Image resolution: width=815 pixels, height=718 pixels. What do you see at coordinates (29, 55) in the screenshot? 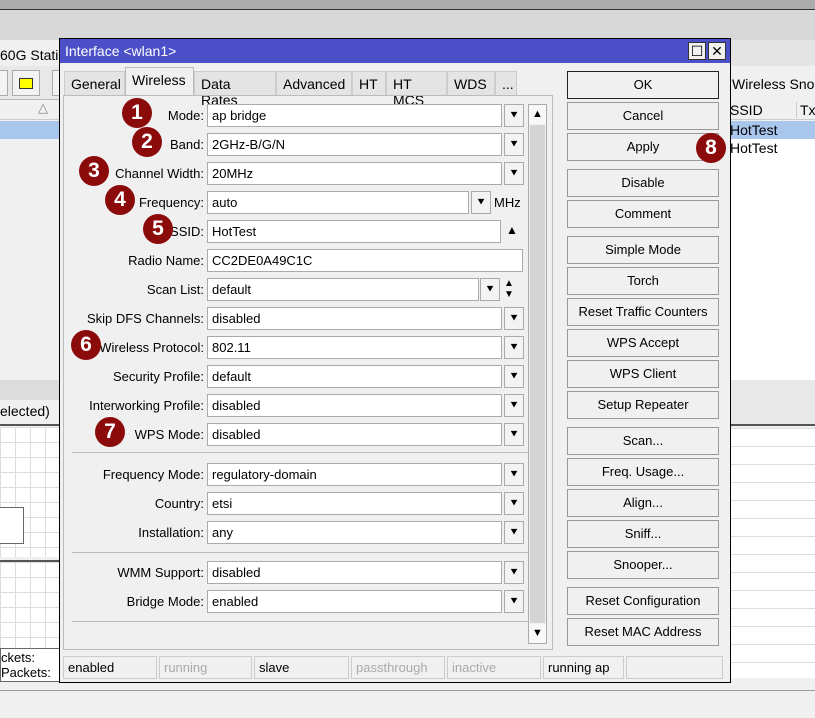
I see `background-window-tab: 60G Statio` at bounding box center [29, 55].